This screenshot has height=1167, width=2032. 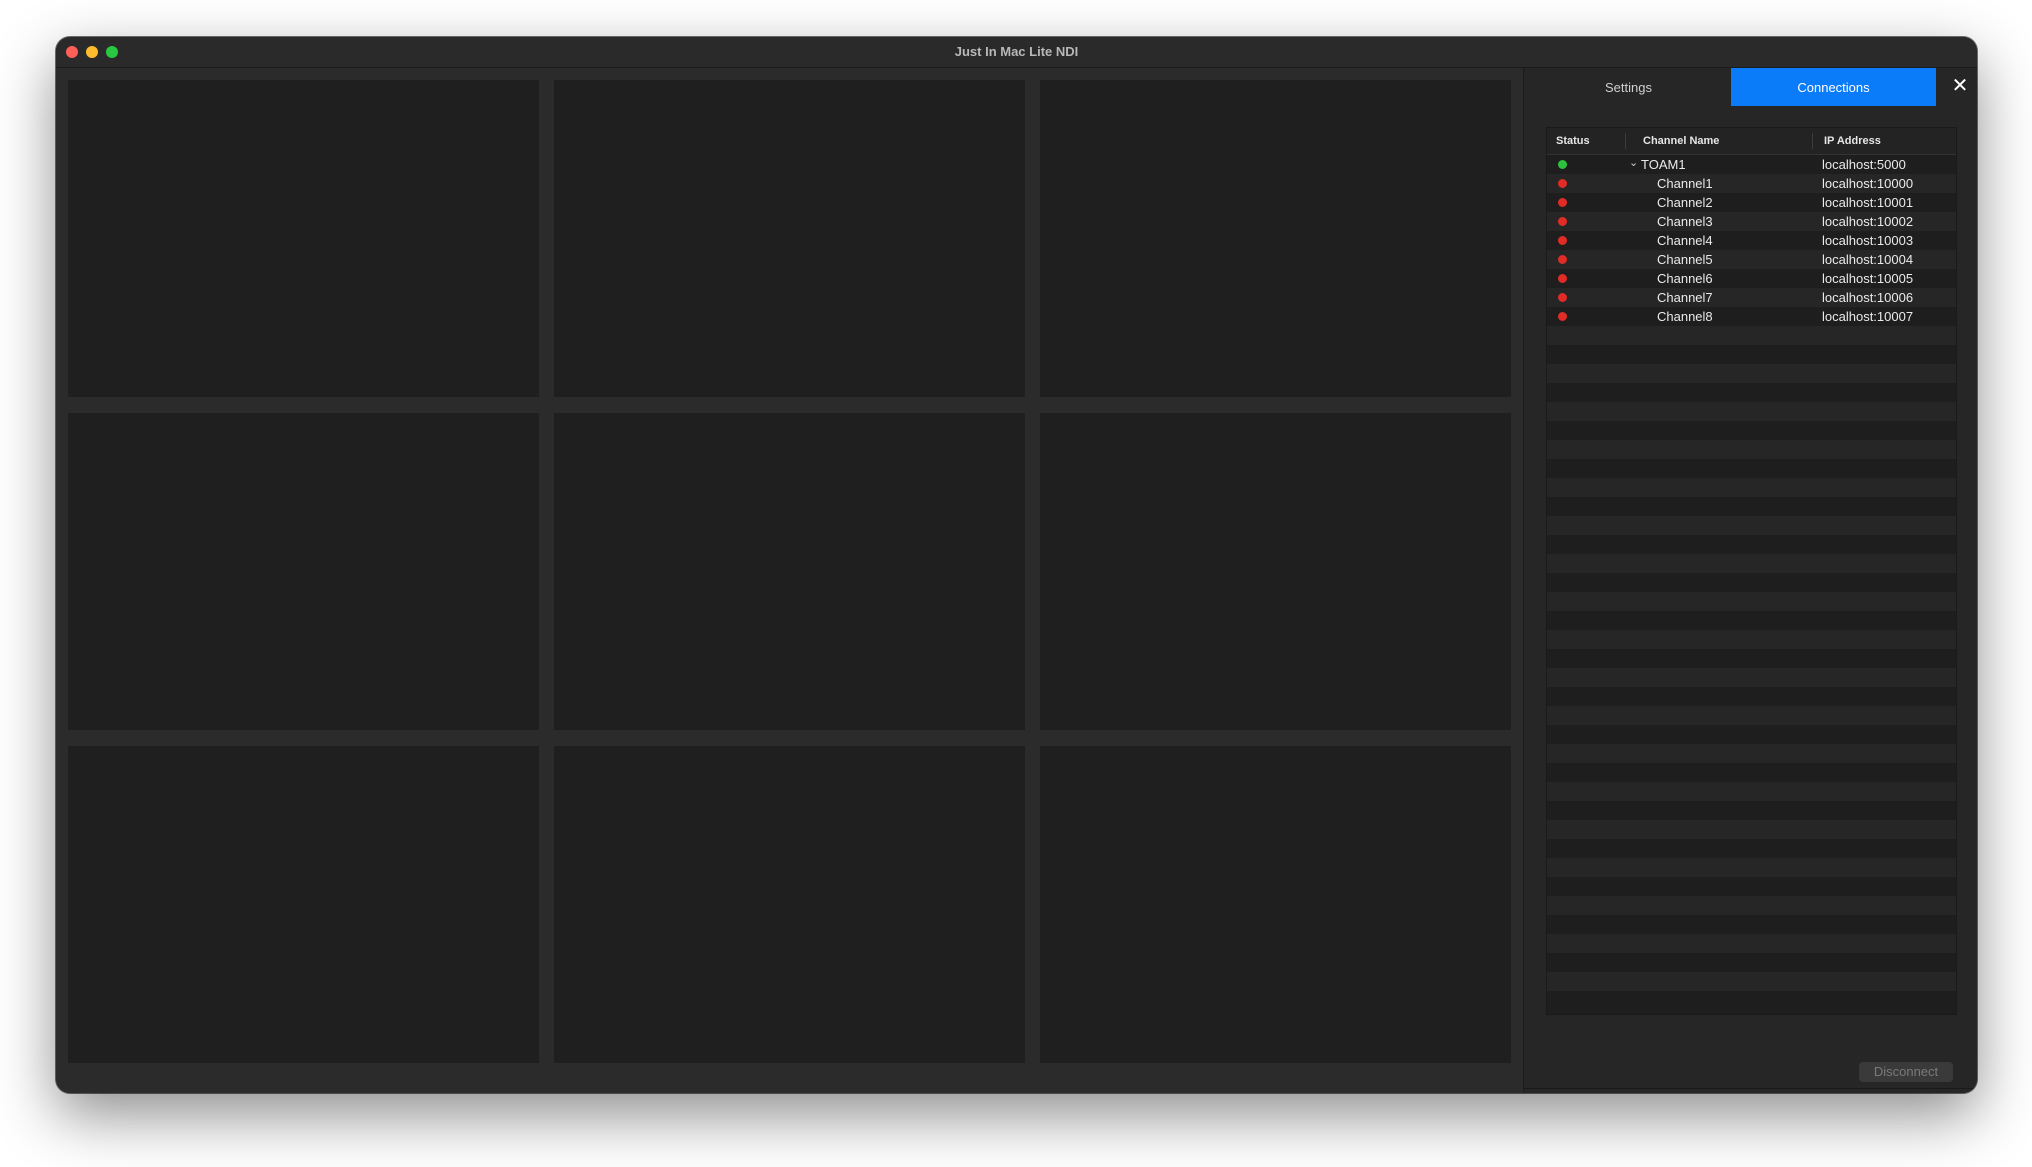 I want to click on channel-name: Channel7, so click(x=1685, y=297).